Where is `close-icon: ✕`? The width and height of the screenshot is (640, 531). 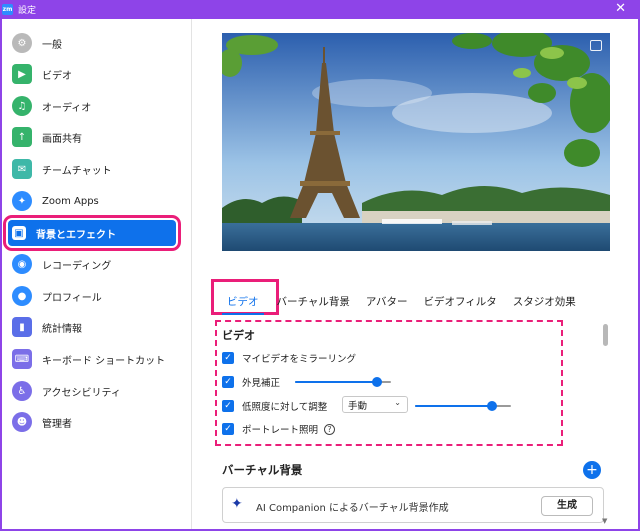
close-icon: ✕ is located at coordinates (620, 9).